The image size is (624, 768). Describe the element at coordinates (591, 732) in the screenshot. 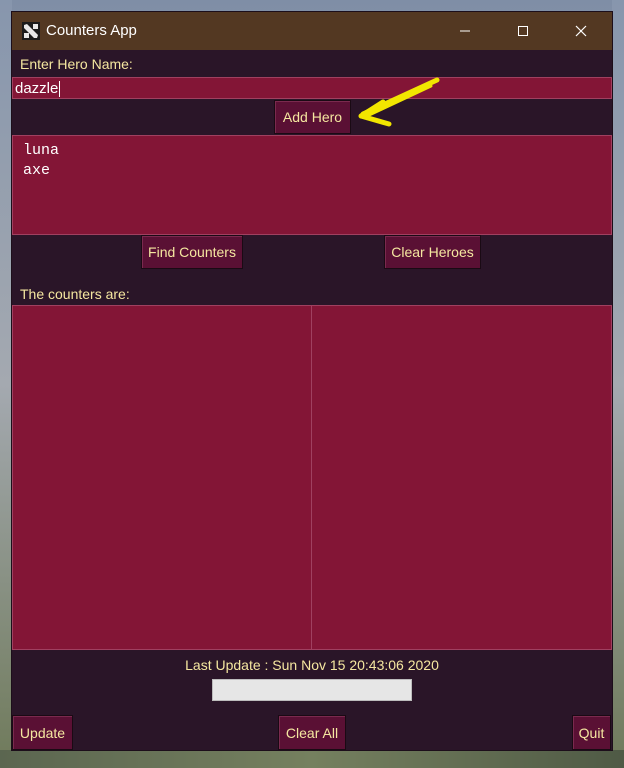

I see `quit-button: Quit` at that location.